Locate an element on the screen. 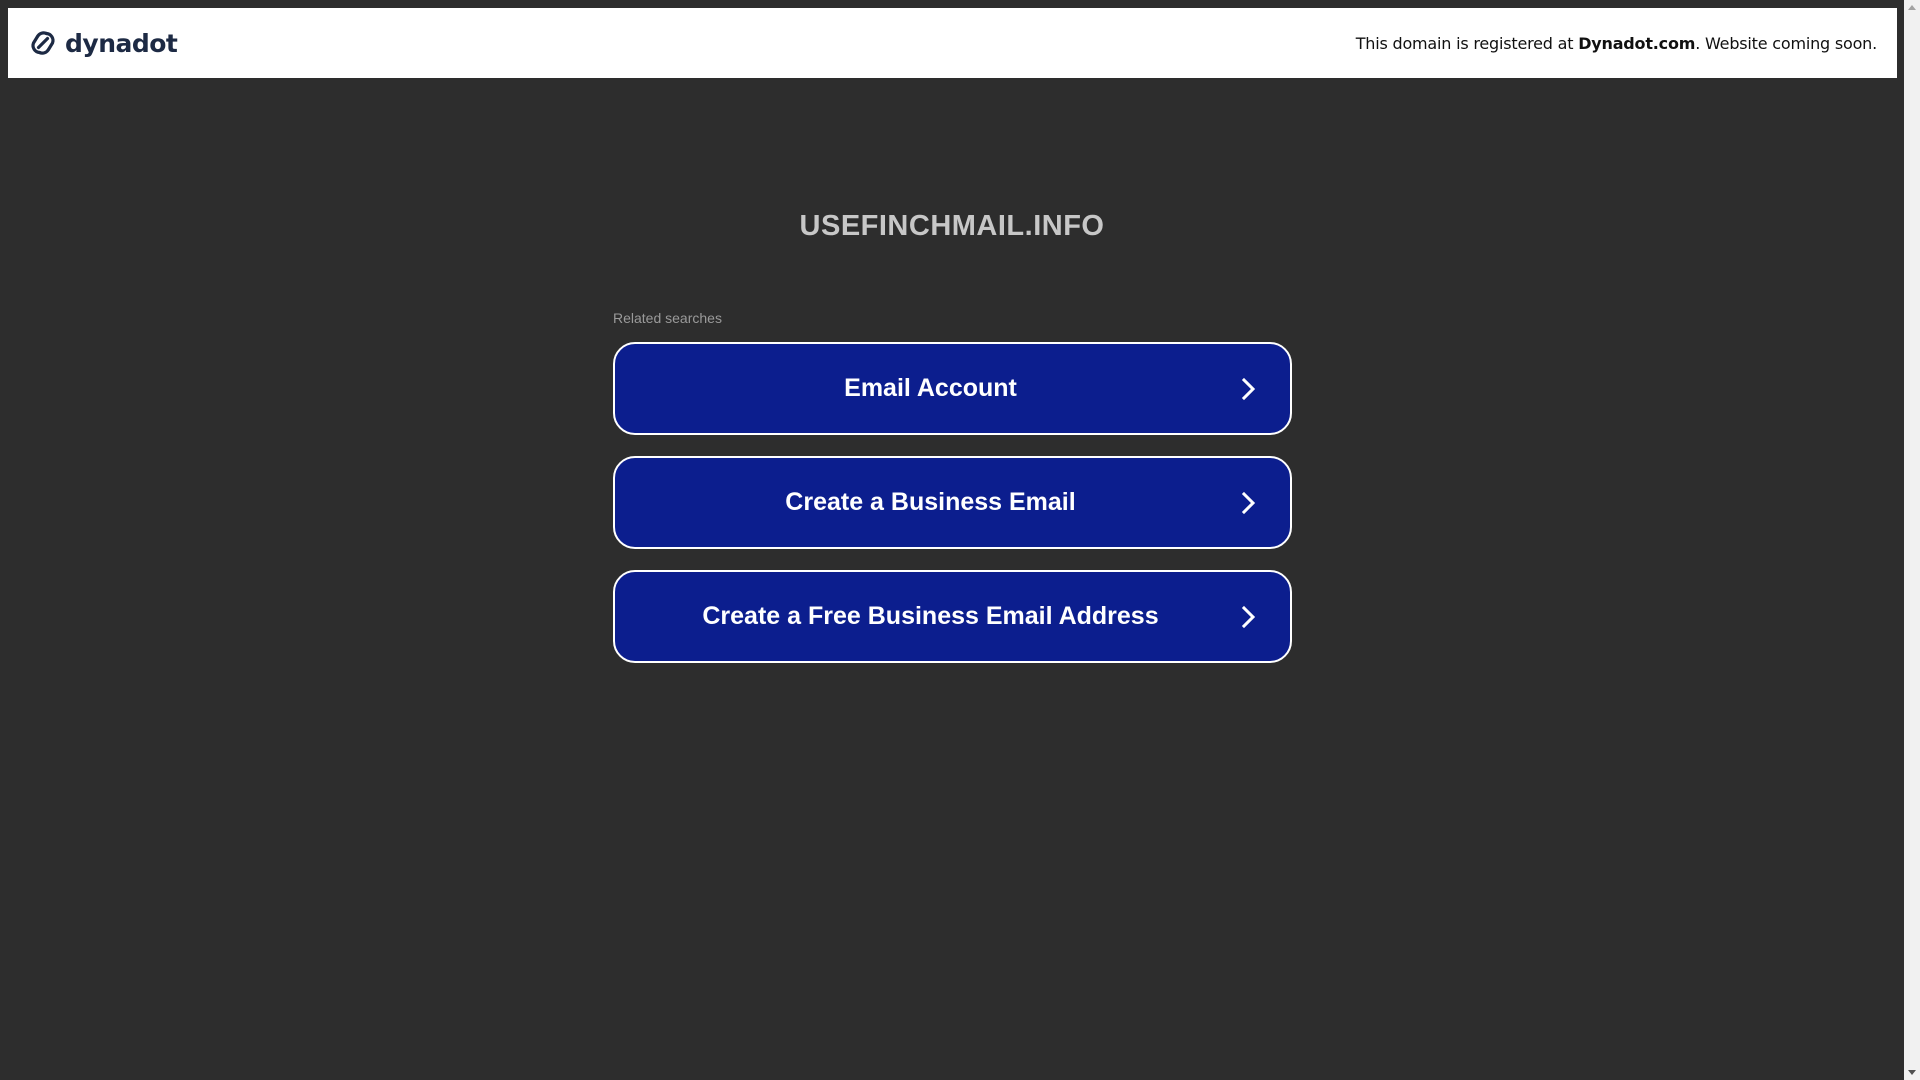 The image size is (1920, 1080). dynadot-logo-link: dynadot is located at coordinates (102, 43).